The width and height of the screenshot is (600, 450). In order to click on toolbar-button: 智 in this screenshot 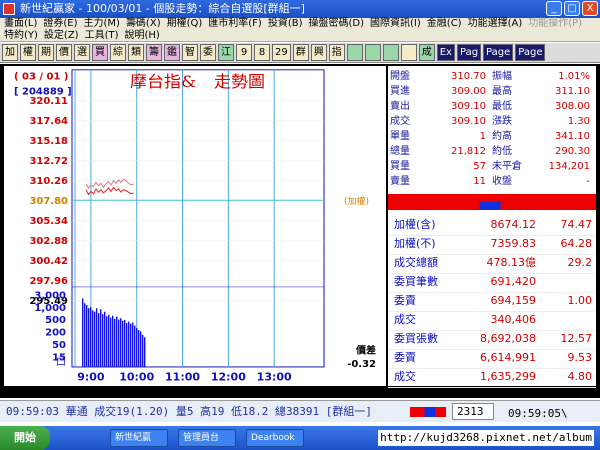, I will do `click(190, 52)`.